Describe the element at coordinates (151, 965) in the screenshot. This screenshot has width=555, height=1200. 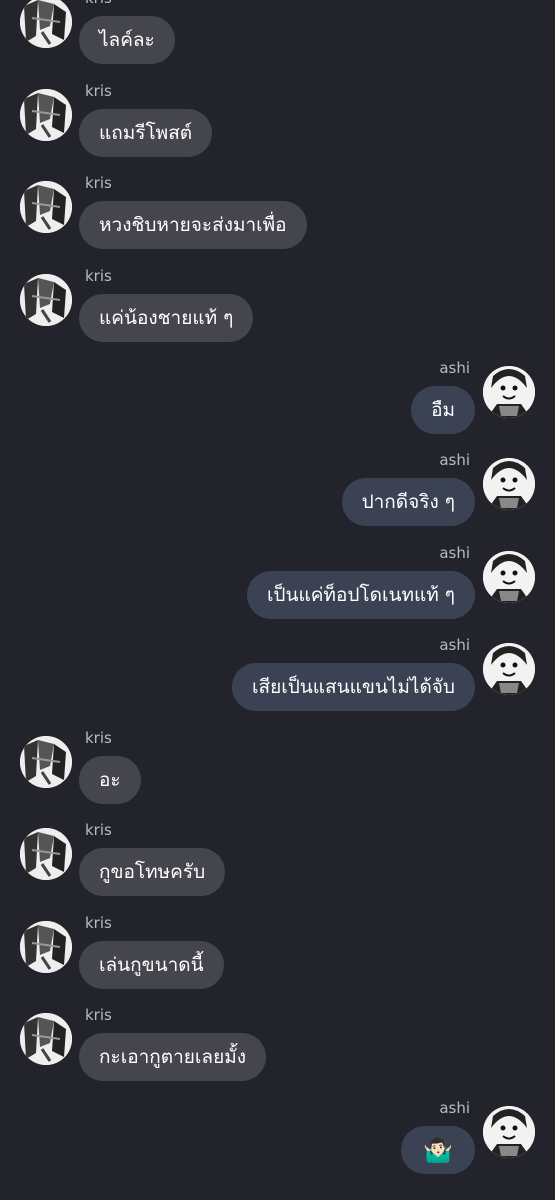
I see `message-bubble: เล่นกูขนาดนี้` at that location.